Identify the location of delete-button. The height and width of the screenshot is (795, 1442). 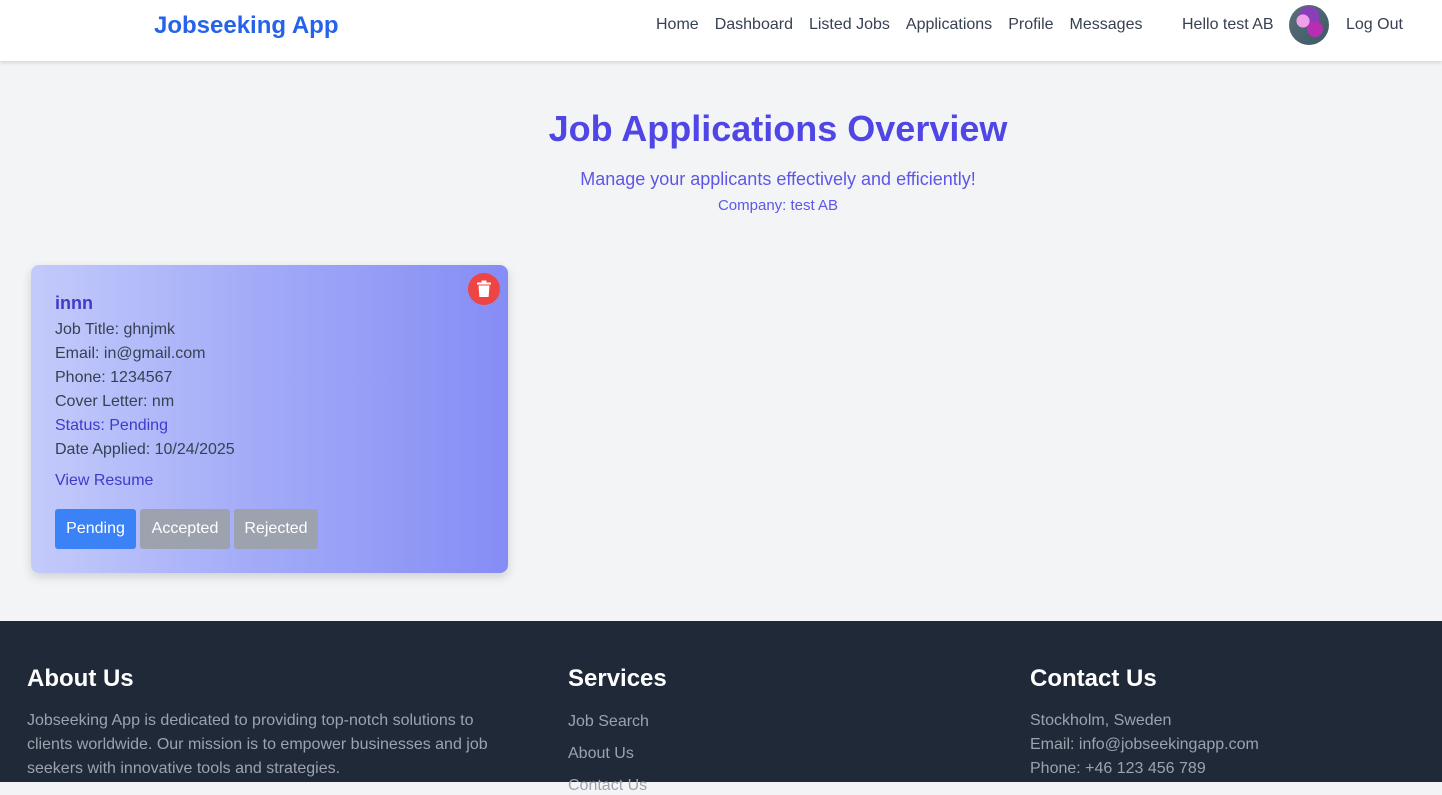
(484, 289).